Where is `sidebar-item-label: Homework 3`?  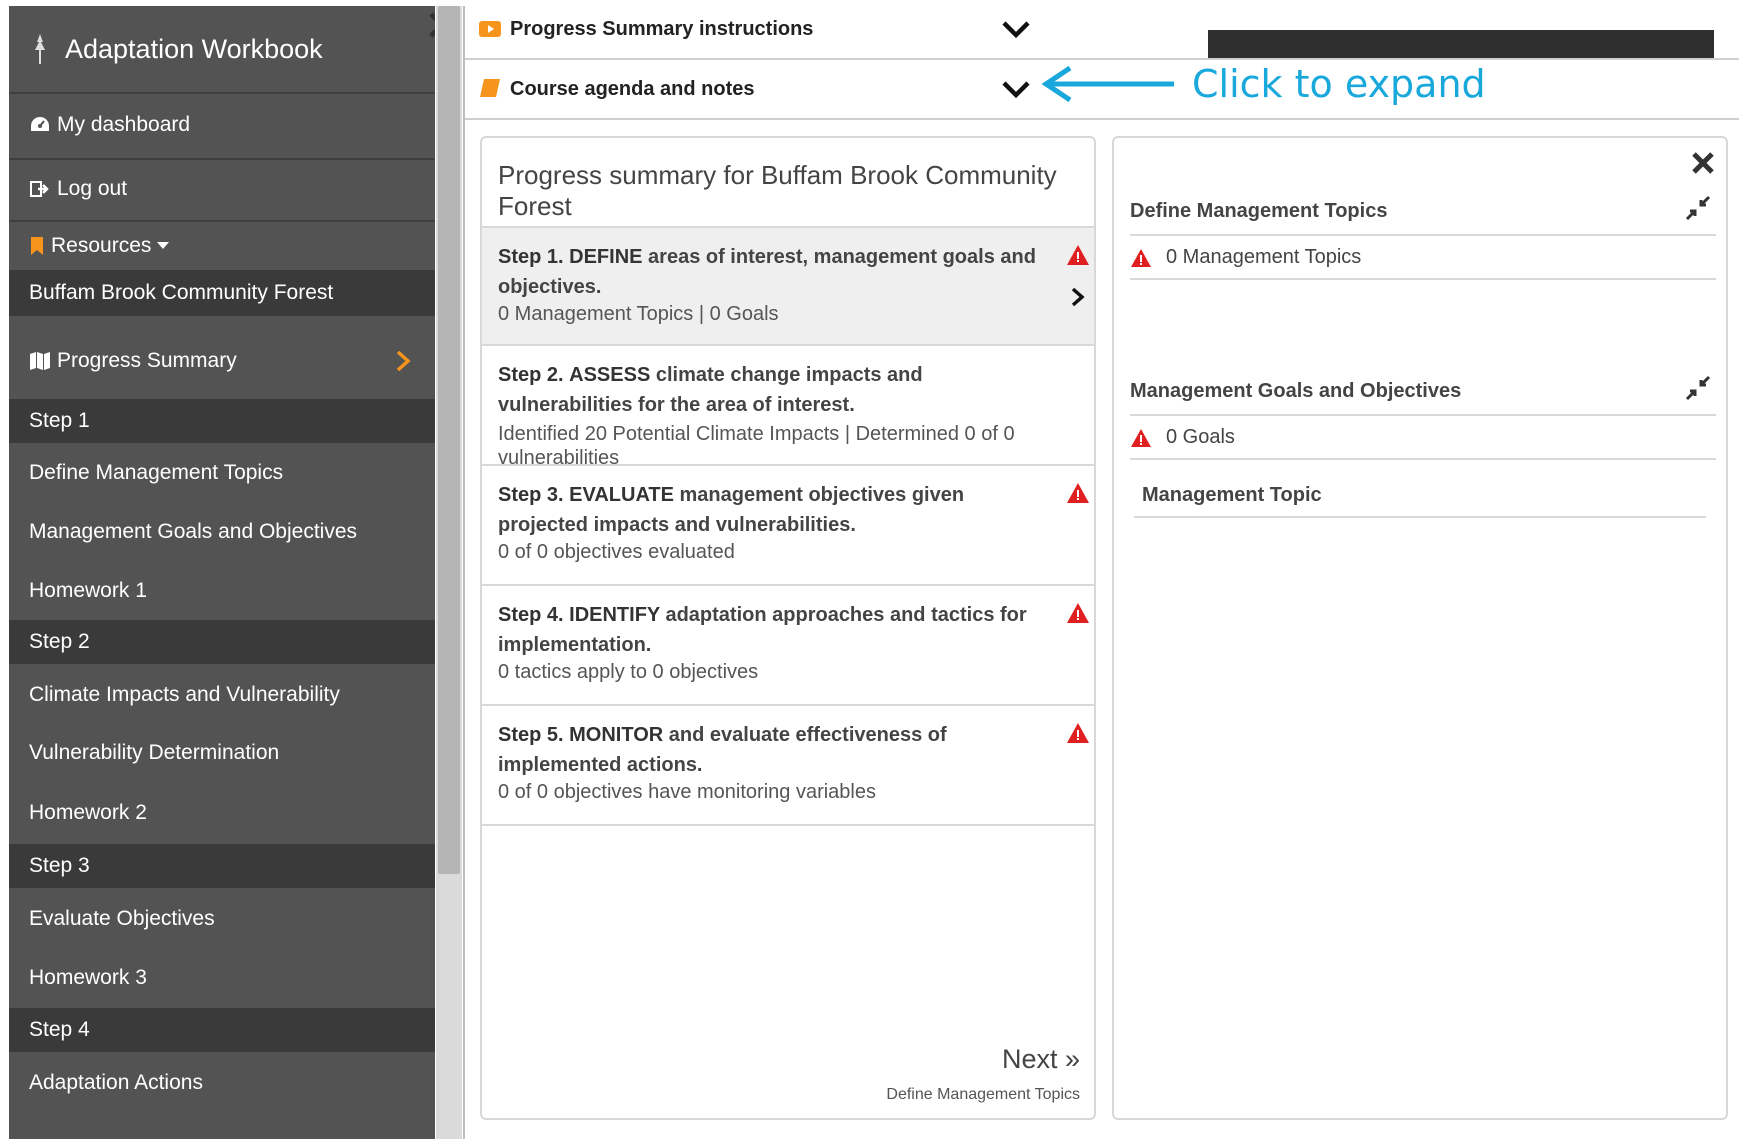 sidebar-item-label: Homework 3 is located at coordinates (88, 977).